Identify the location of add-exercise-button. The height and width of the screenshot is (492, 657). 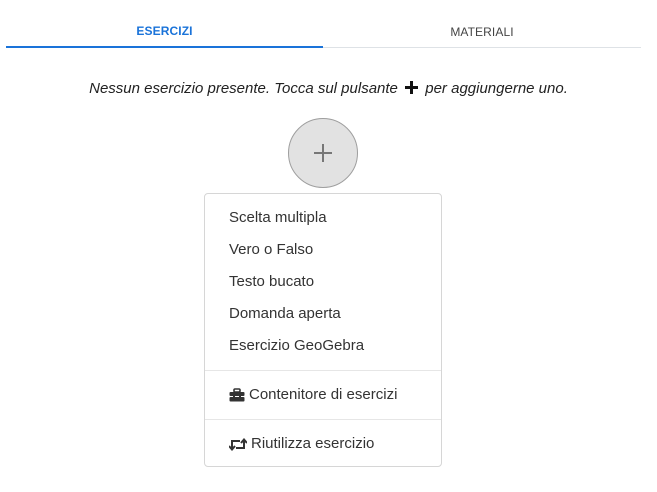
(323, 153).